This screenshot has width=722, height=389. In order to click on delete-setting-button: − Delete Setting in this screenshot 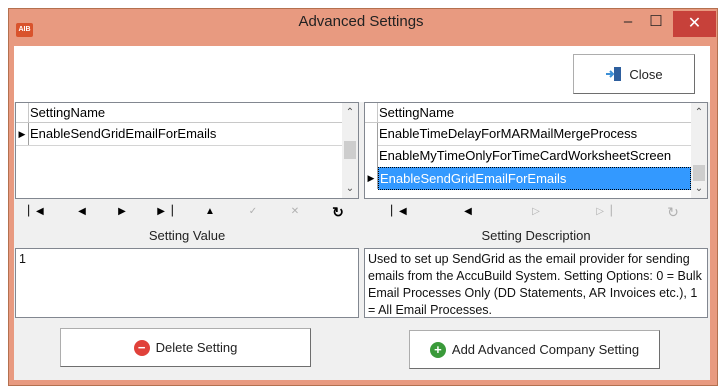, I will do `click(185, 347)`.